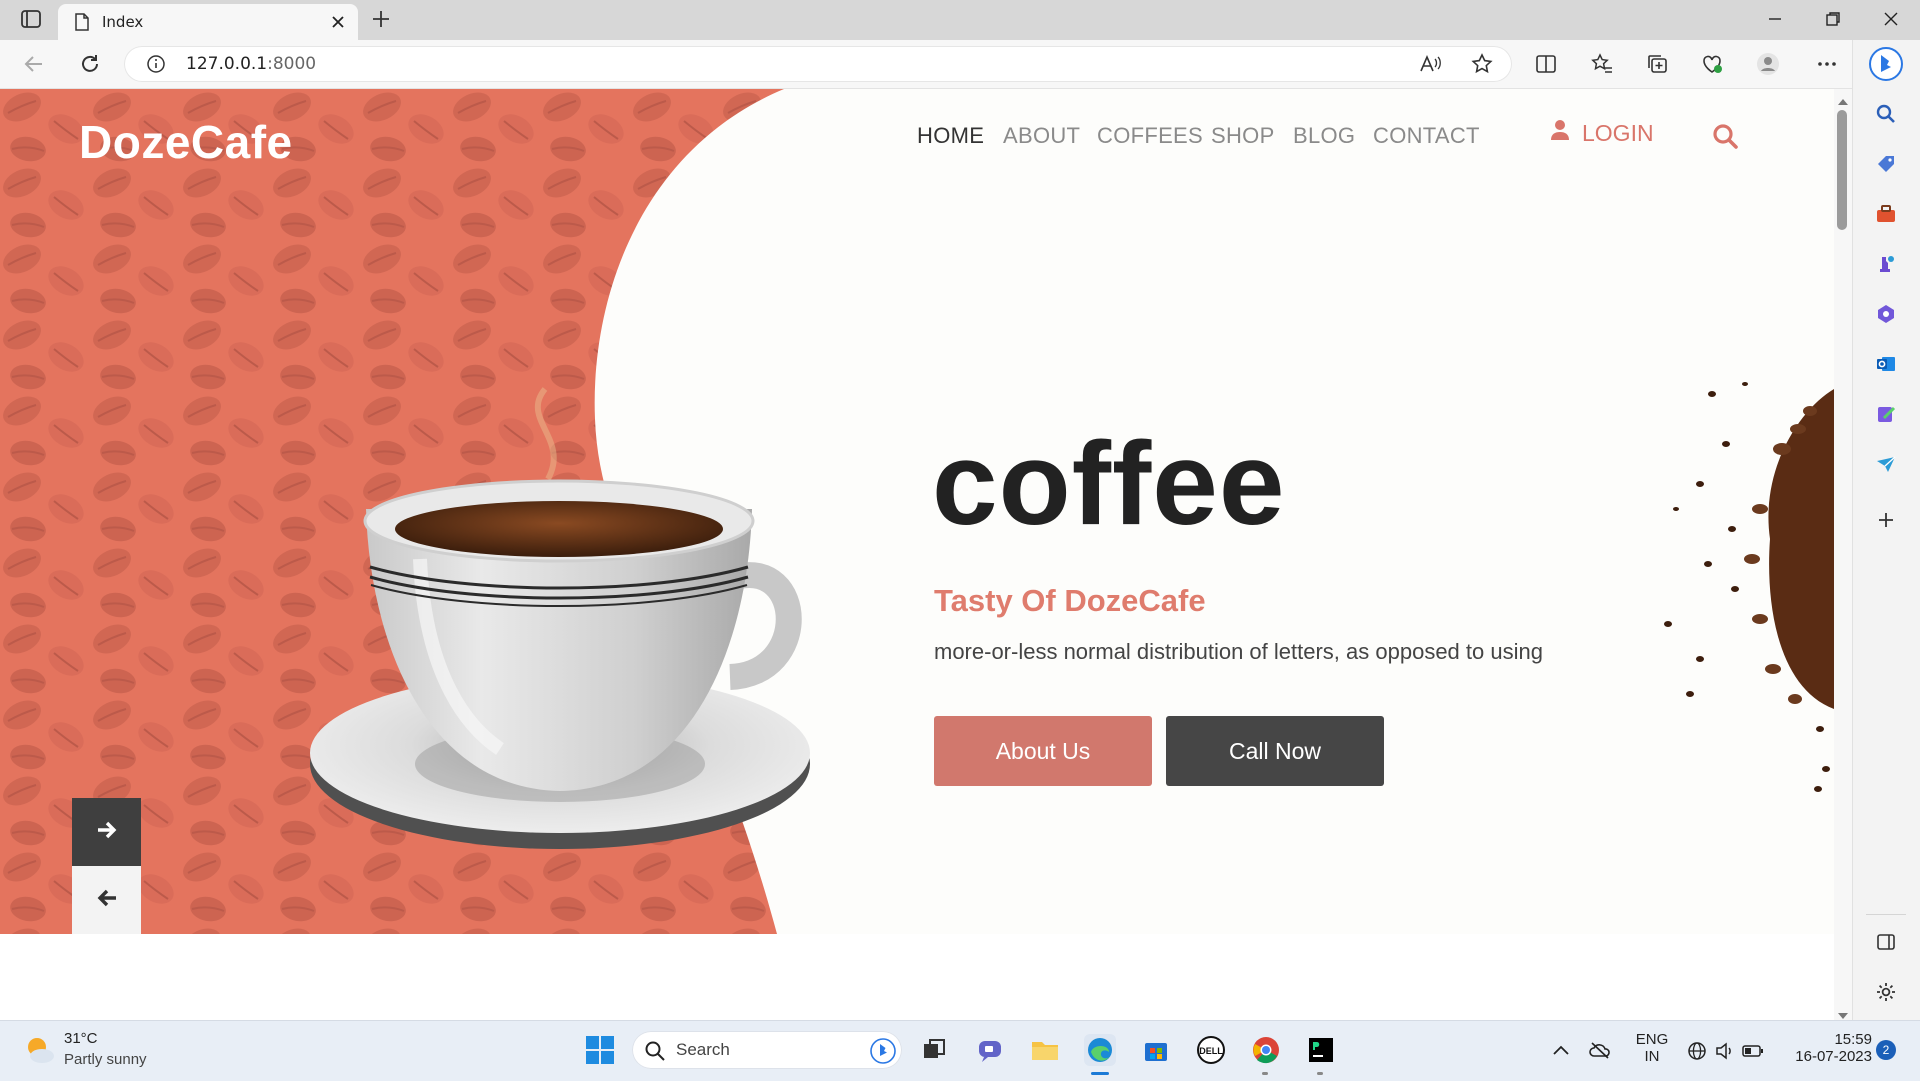 Image resolution: width=1920 pixels, height=1081 pixels. Describe the element at coordinates (1265, 1073) in the screenshot. I see `running-app-indicator` at that location.